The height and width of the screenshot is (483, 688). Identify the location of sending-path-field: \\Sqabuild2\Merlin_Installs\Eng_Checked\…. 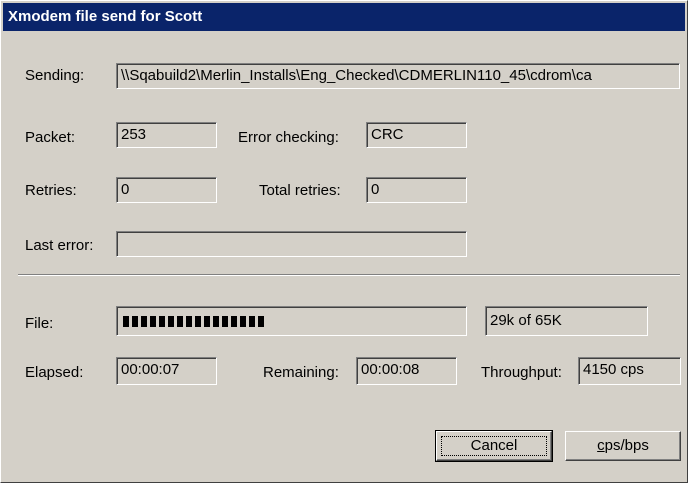
(398, 76).